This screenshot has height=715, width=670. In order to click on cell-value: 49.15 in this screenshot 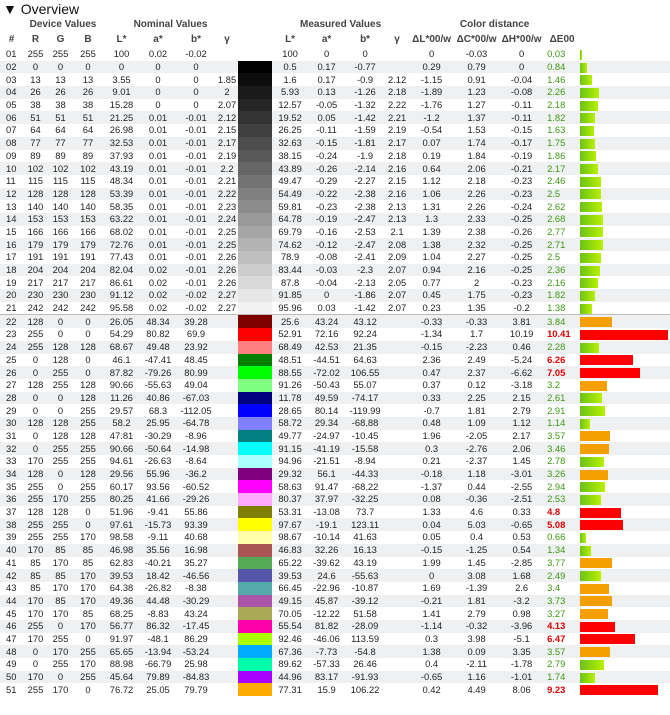, I will do `click(290, 601)`.